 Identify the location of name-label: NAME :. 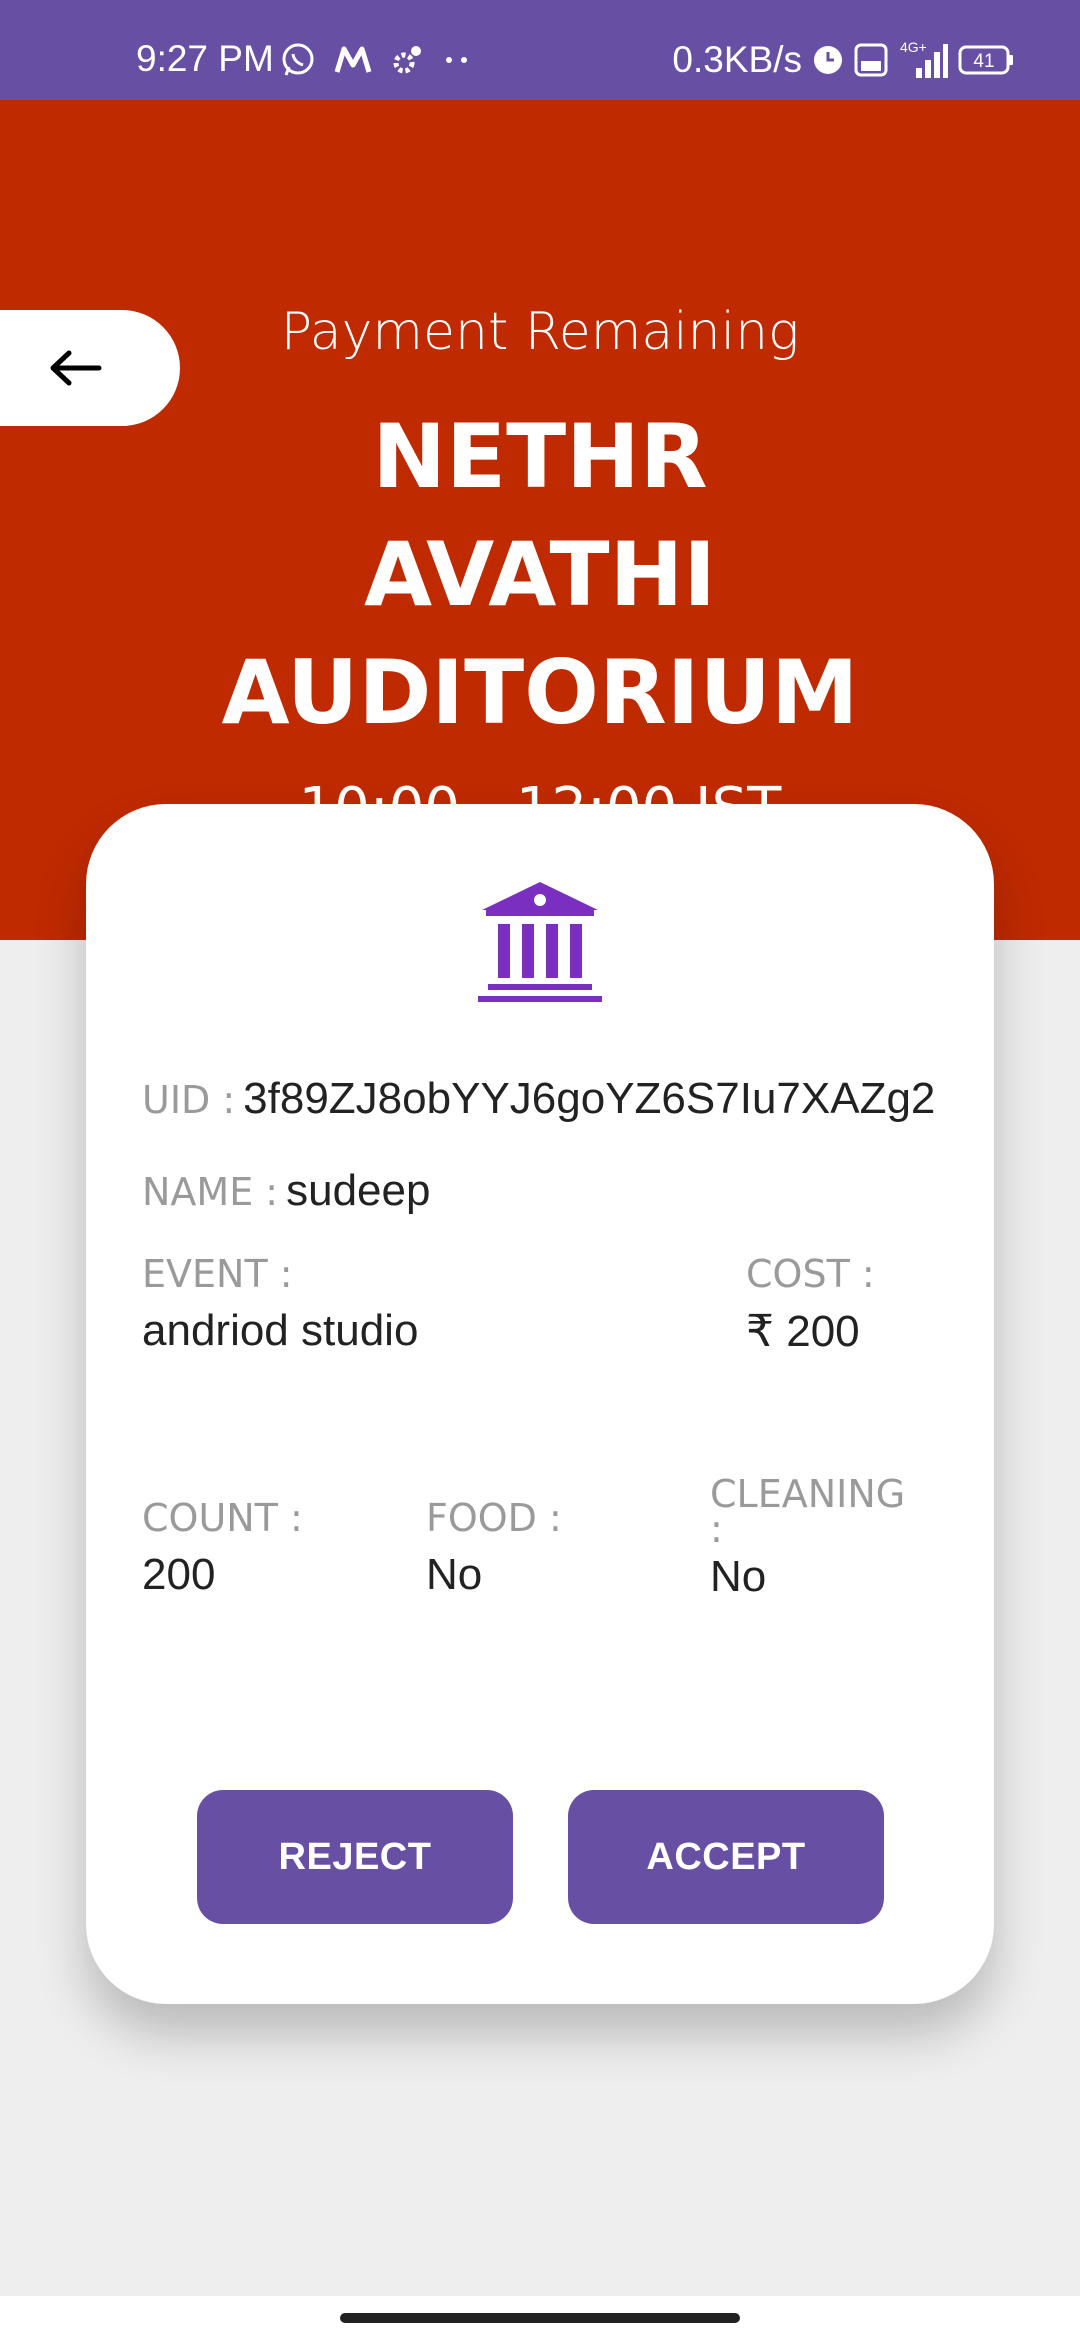
(210, 1192).